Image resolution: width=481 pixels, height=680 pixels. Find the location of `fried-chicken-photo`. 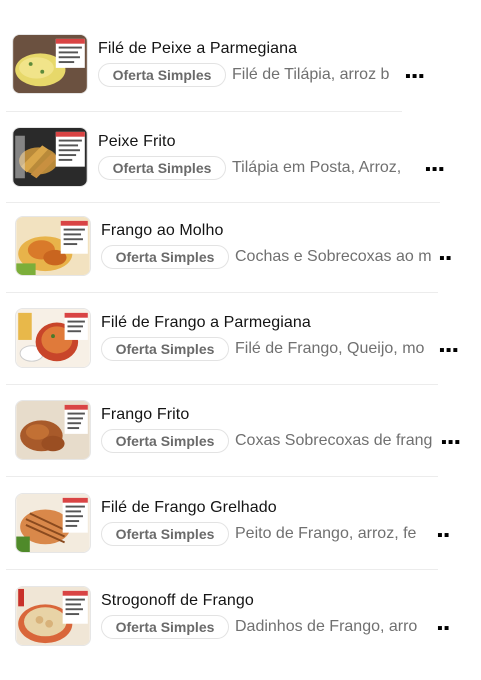

fried-chicken-photo is located at coordinates (53, 430).